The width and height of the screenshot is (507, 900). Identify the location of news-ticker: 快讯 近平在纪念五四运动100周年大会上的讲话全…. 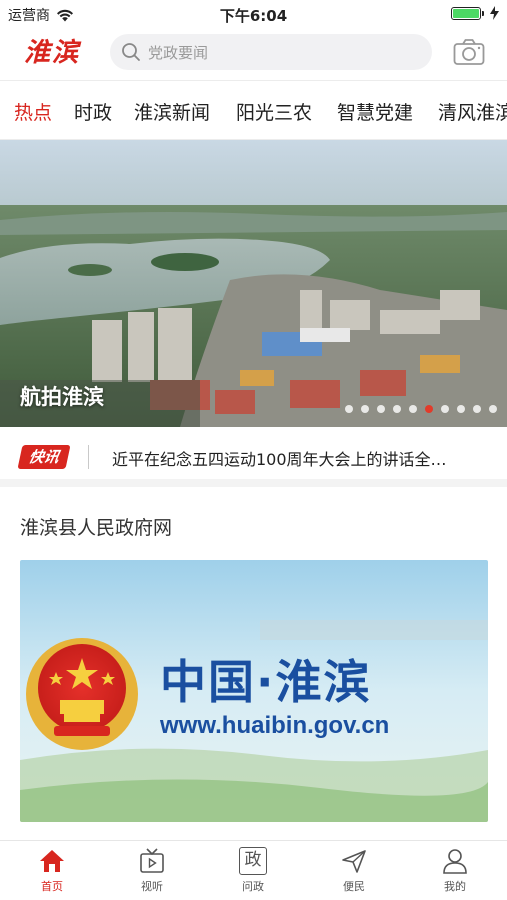
(253, 457).